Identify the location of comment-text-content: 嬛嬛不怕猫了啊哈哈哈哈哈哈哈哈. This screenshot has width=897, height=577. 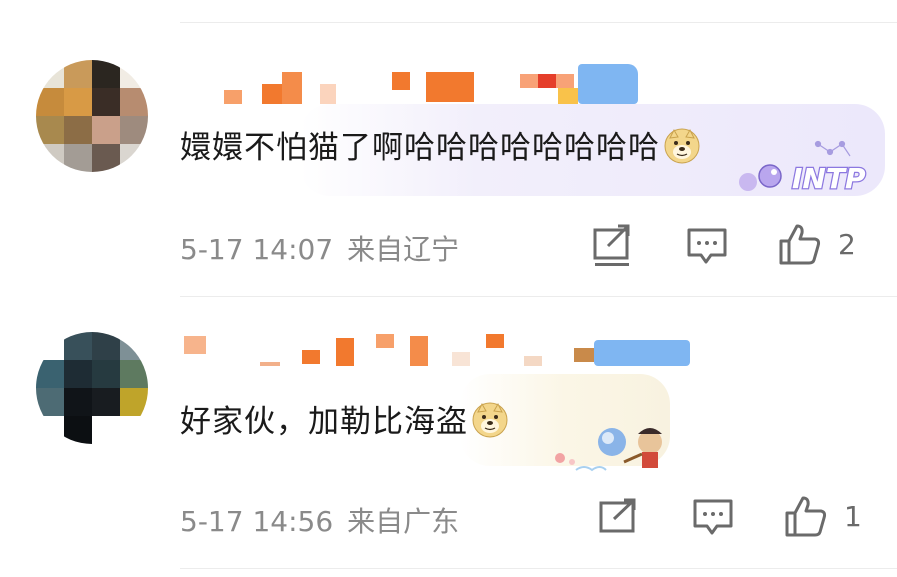
(420, 148).